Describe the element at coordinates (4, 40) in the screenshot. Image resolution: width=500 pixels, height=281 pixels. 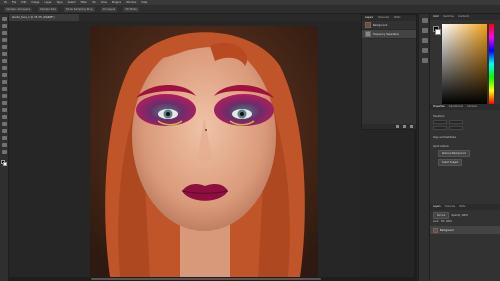
I see `quick-select-tool-icon` at that location.